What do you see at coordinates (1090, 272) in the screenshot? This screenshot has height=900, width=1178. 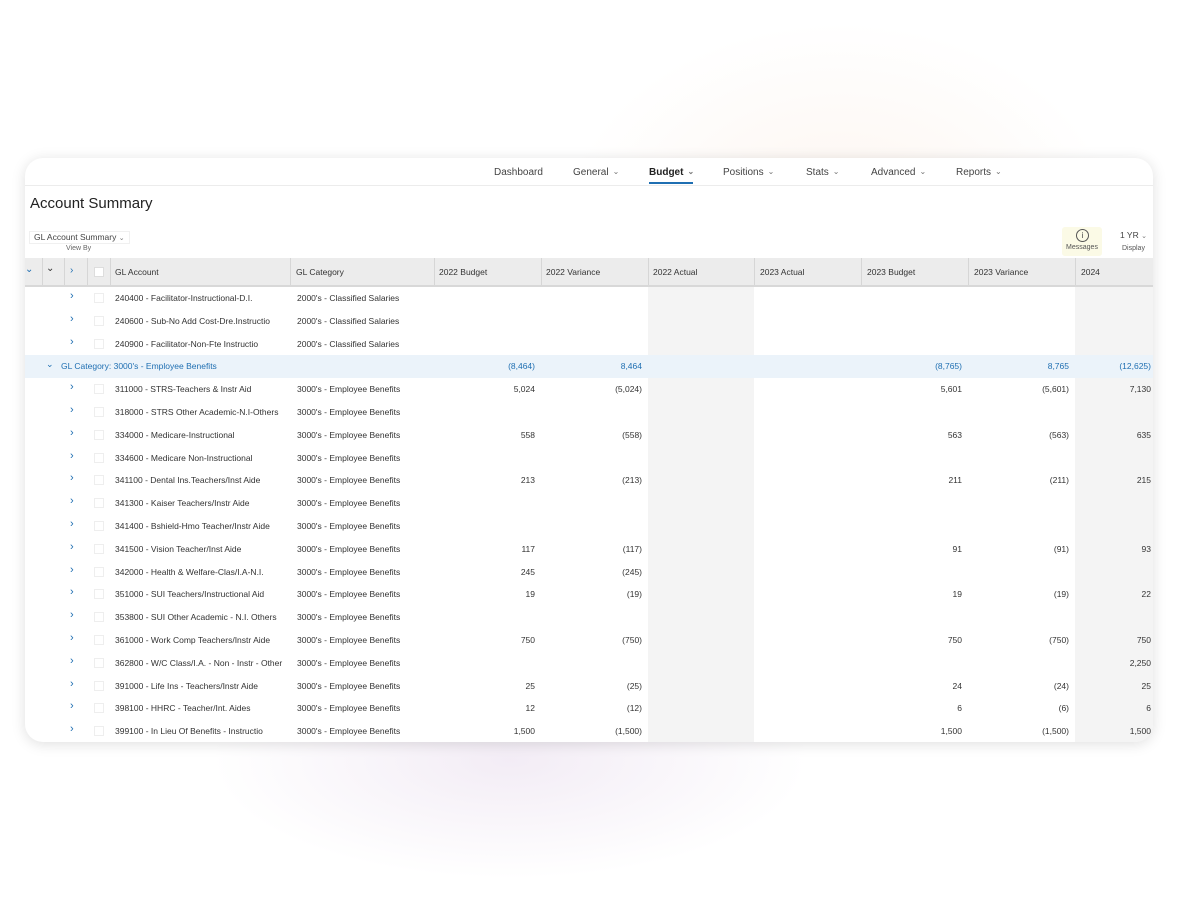 I see `col-header-2024: 2024` at bounding box center [1090, 272].